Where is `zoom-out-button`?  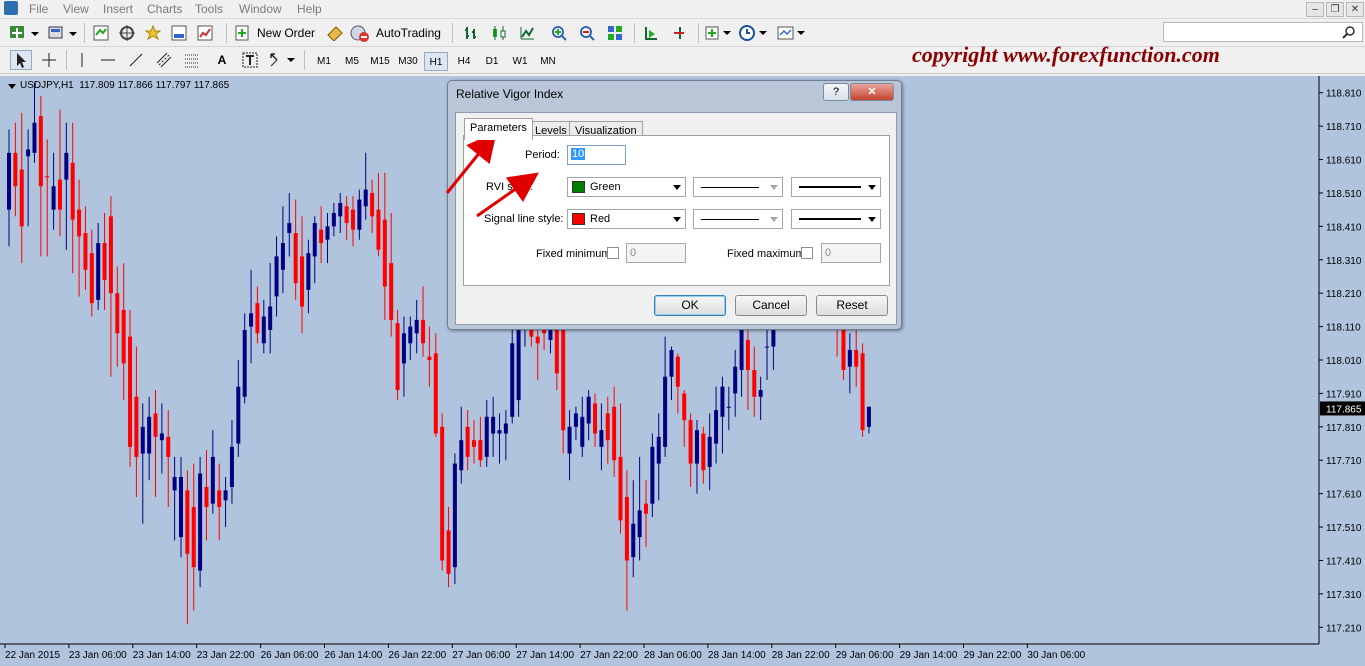
zoom-out-button is located at coordinates (587, 33).